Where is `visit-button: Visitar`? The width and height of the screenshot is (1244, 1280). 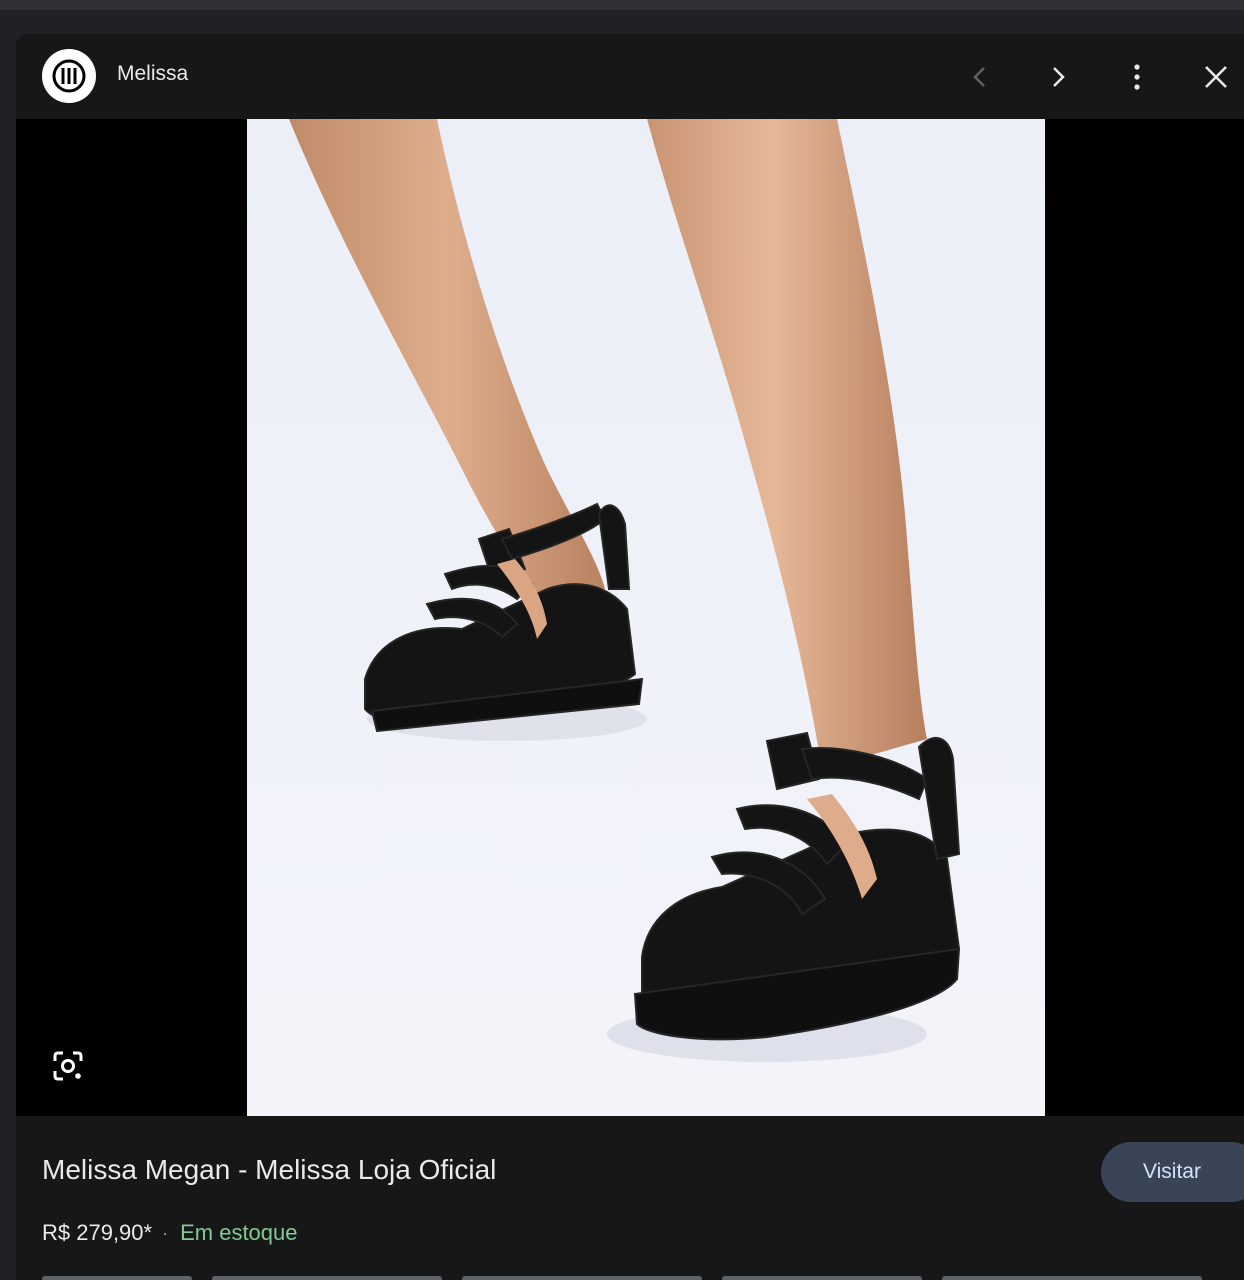 visit-button: Visitar is located at coordinates (1172, 1172).